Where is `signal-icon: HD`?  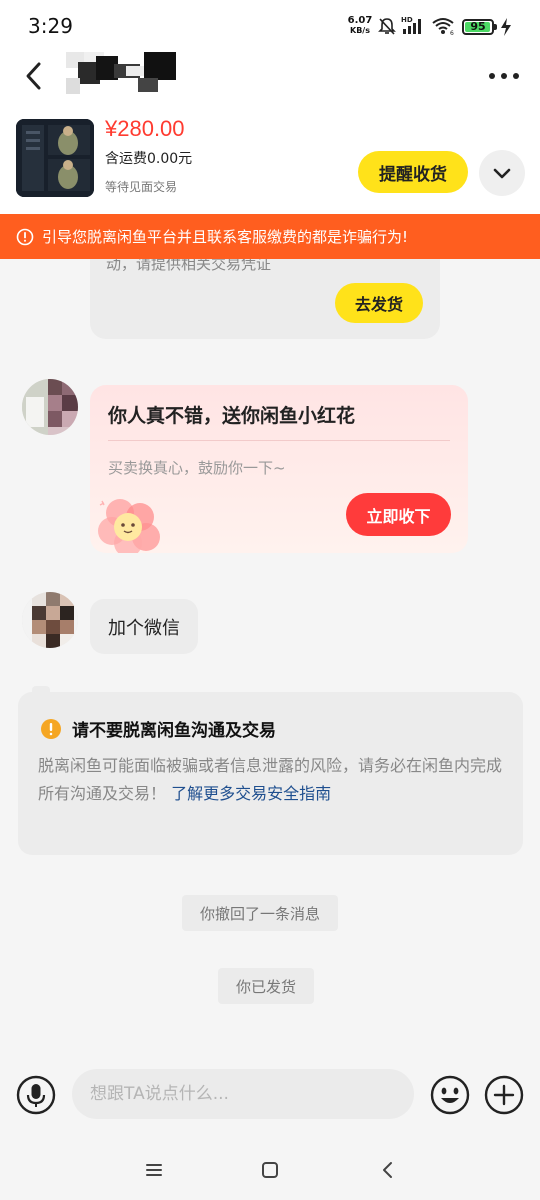
signal-icon: HD is located at coordinates (411, 25).